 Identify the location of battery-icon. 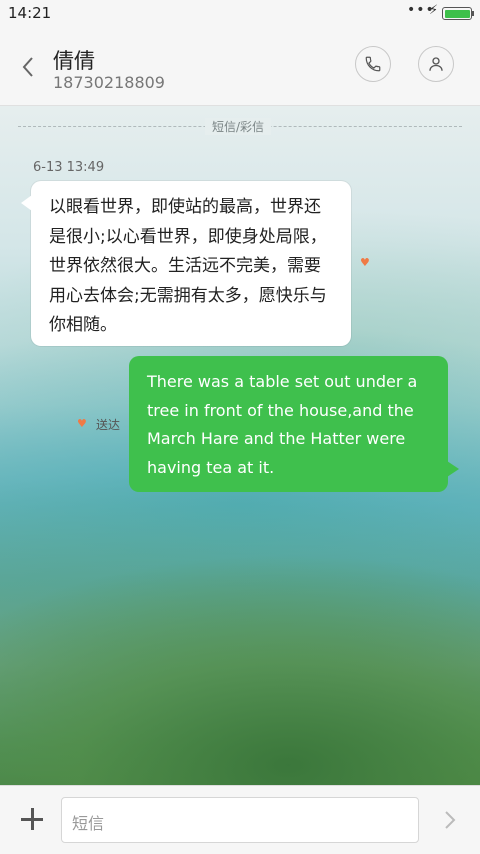
(457, 13).